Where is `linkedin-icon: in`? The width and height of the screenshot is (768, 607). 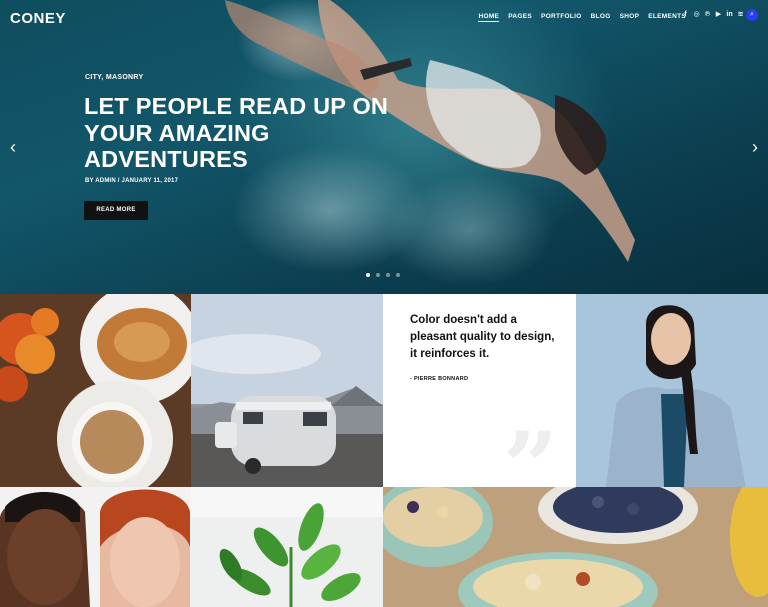 linkedin-icon: in is located at coordinates (729, 14).